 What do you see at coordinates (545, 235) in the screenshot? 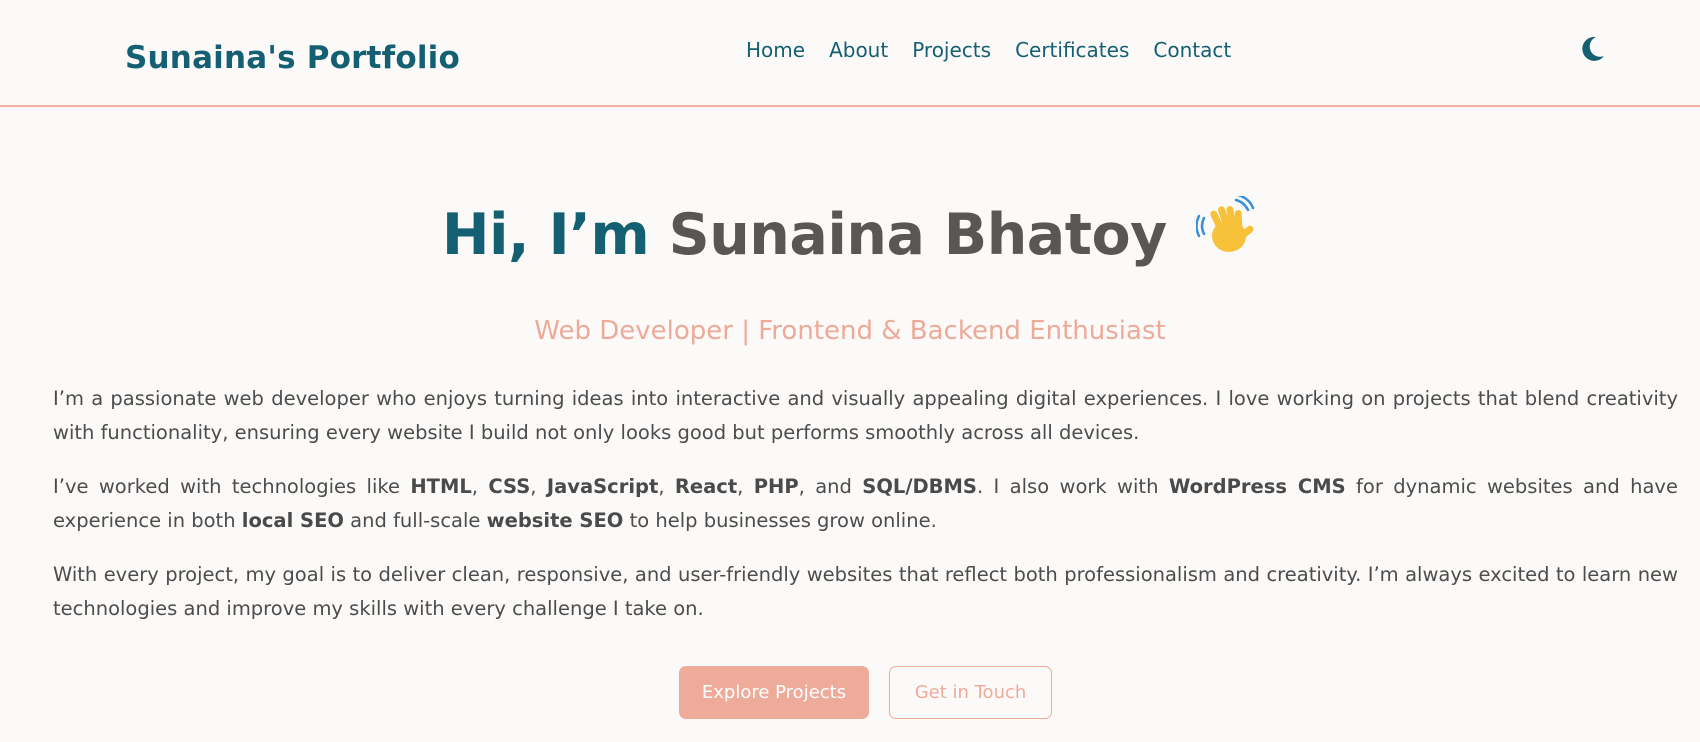
I see `hero-greeting: Hi, I’m` at bounding box center [545, 235].